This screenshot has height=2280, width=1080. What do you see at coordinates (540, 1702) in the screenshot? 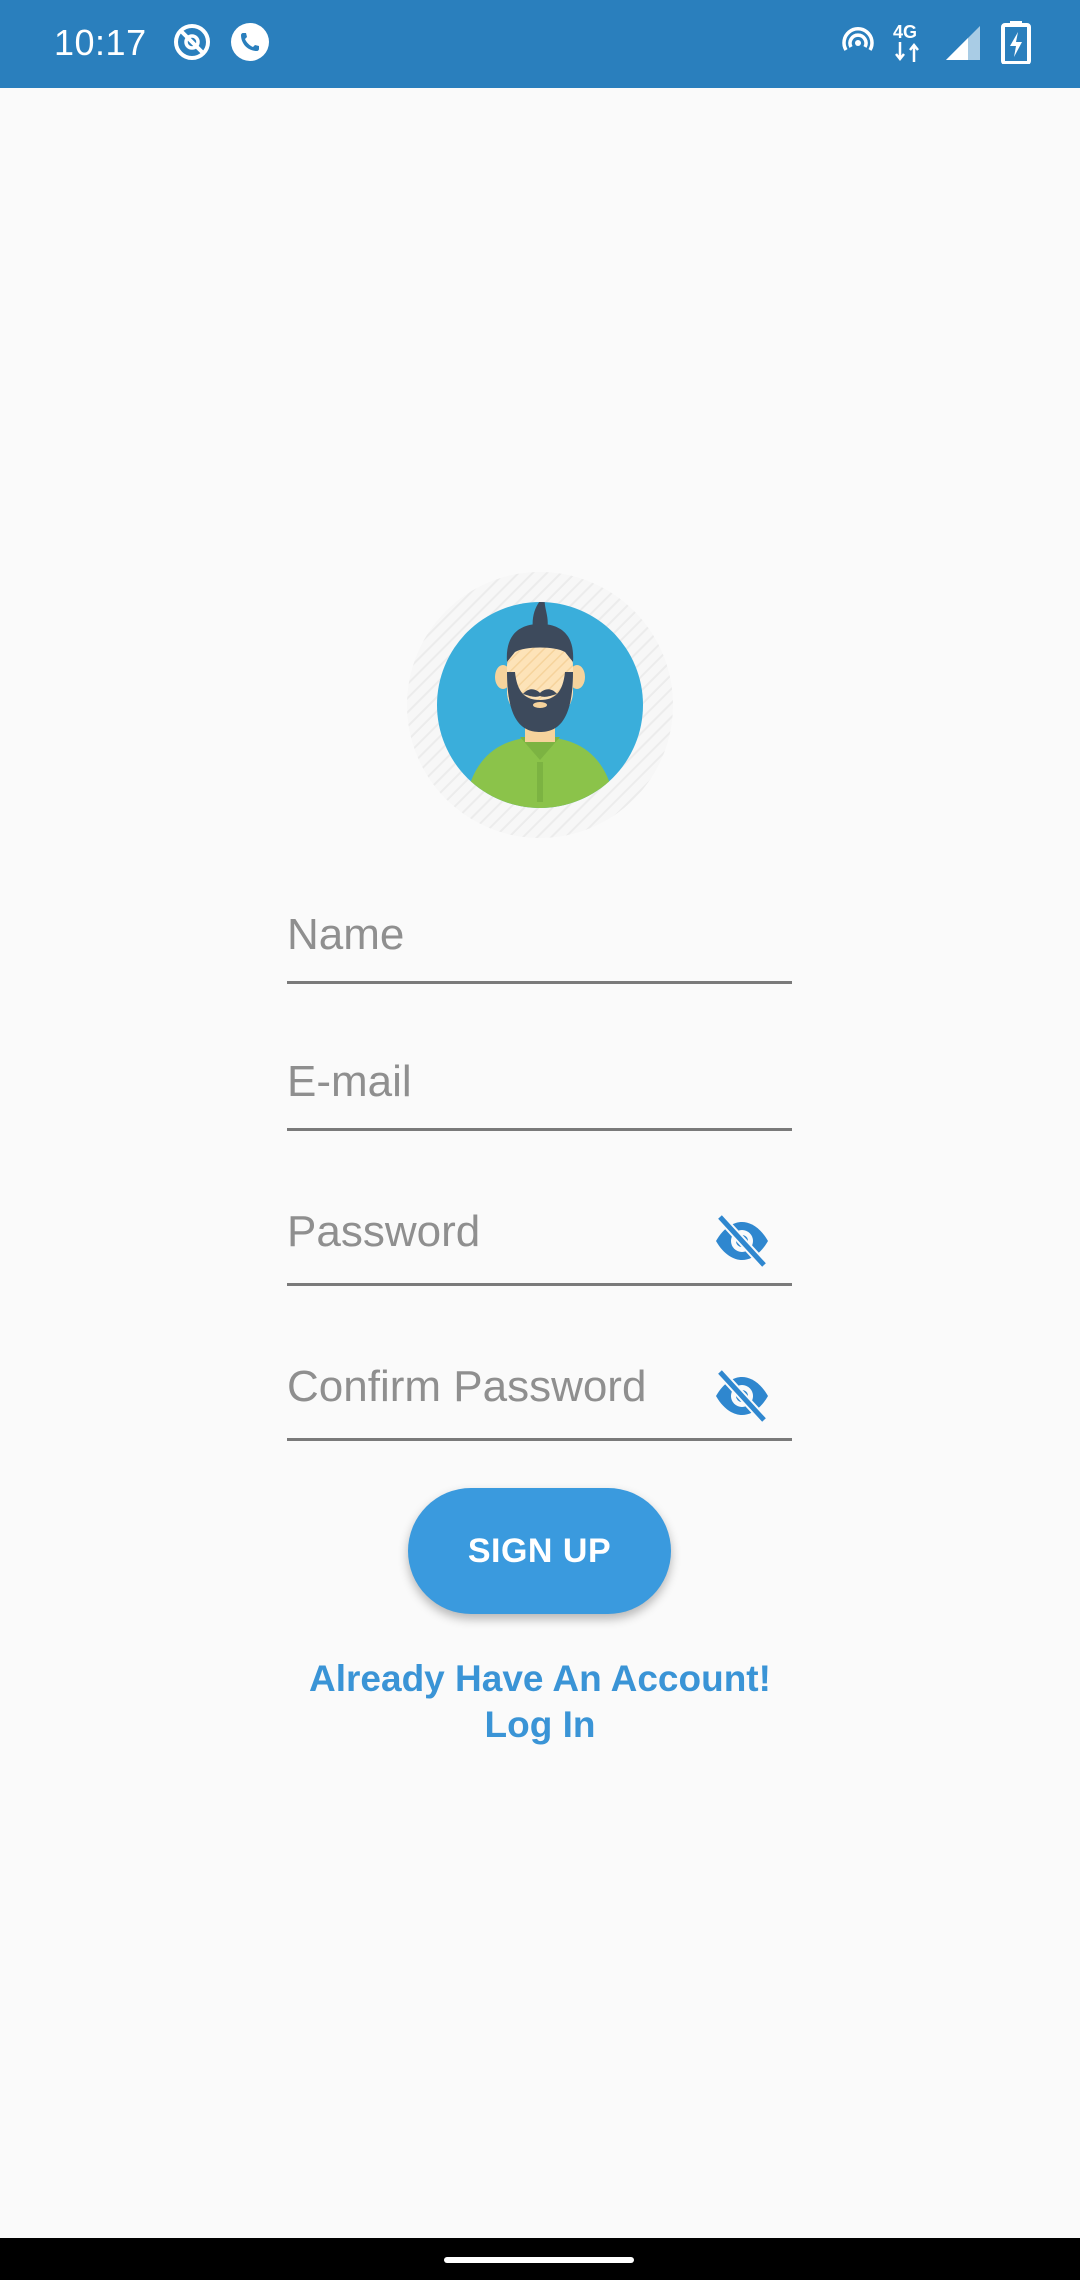
I see `login-link: Already Have An Account! Log In` at bounding box center [540, 1702].